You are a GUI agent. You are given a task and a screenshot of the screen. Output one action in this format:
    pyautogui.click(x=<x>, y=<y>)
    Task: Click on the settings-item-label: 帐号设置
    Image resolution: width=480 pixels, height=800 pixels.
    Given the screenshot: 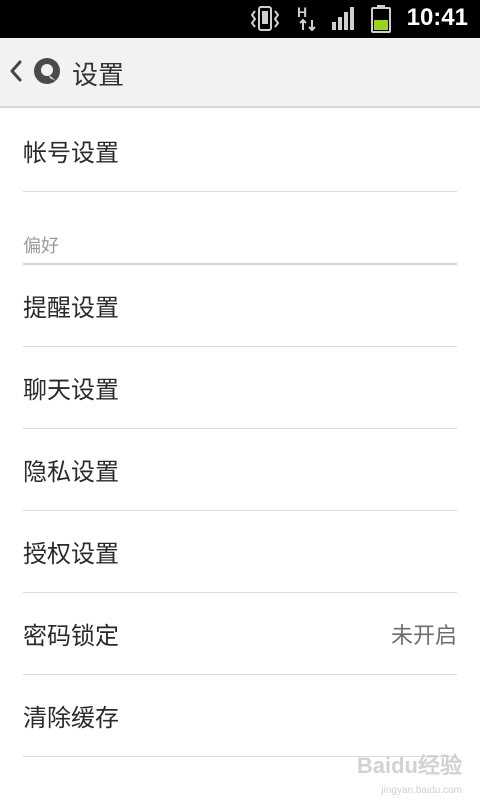 What is the action you would take?
    pyautogui.click(x=71, y=153)
    